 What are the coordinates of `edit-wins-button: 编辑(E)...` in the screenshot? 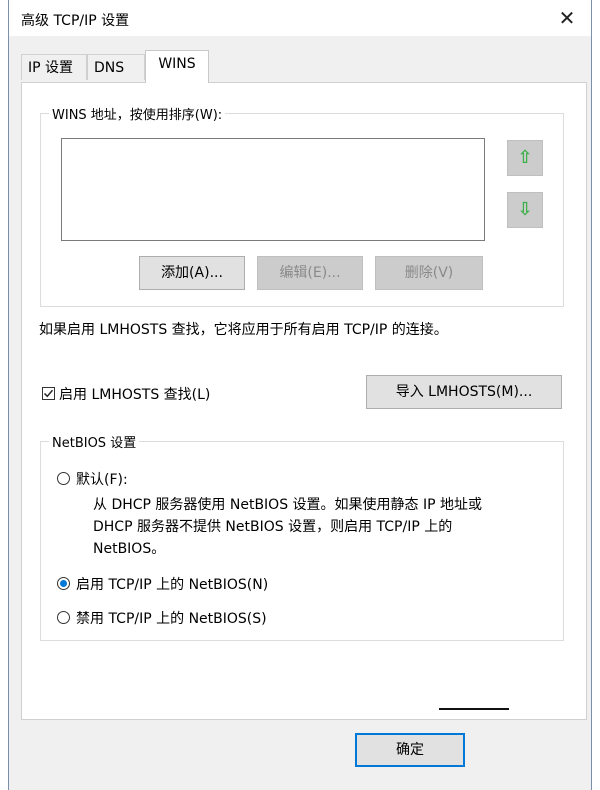 It's located at (310, 273).